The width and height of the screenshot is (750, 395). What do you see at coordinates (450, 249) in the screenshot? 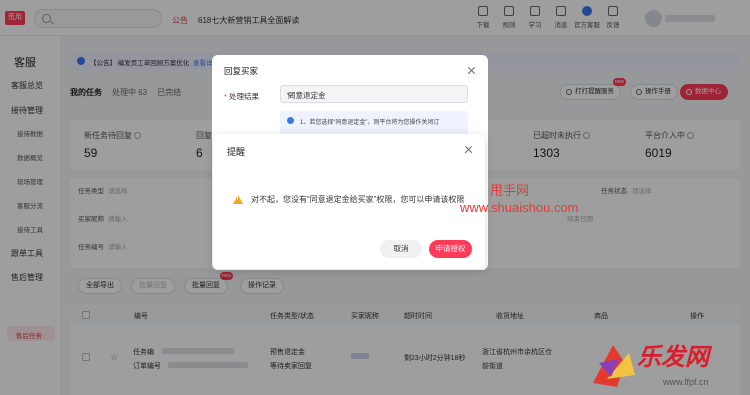
I see `apply-permission-button: 申请授权` at bounding box center [450, 249].